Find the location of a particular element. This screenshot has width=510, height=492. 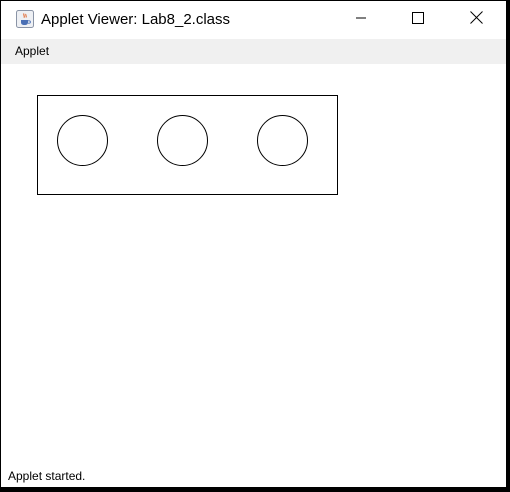

minimize-icon is located at coordinates (361, 20).